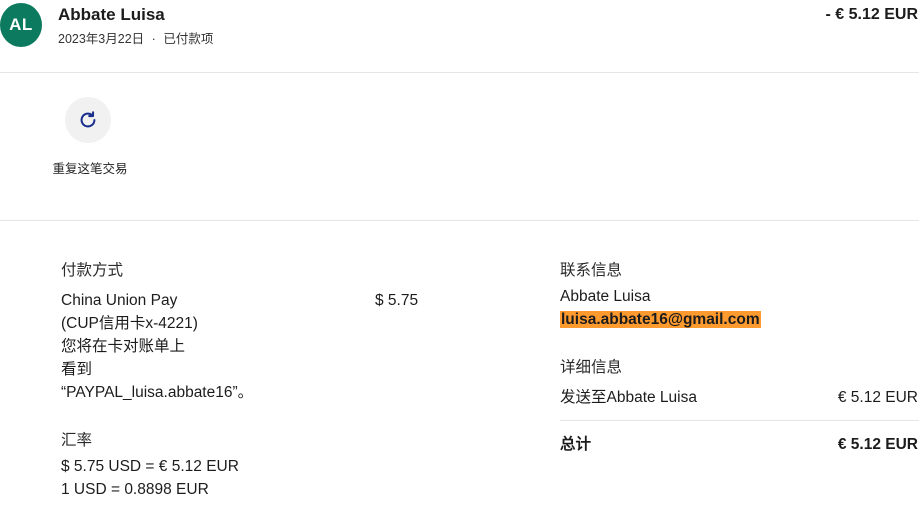 This screenshot has height=505, width=919. Describe the element at coordinates (877, 397) in the screenshot. I see `sent-to-amount: € 5.12 EUR` at that location.